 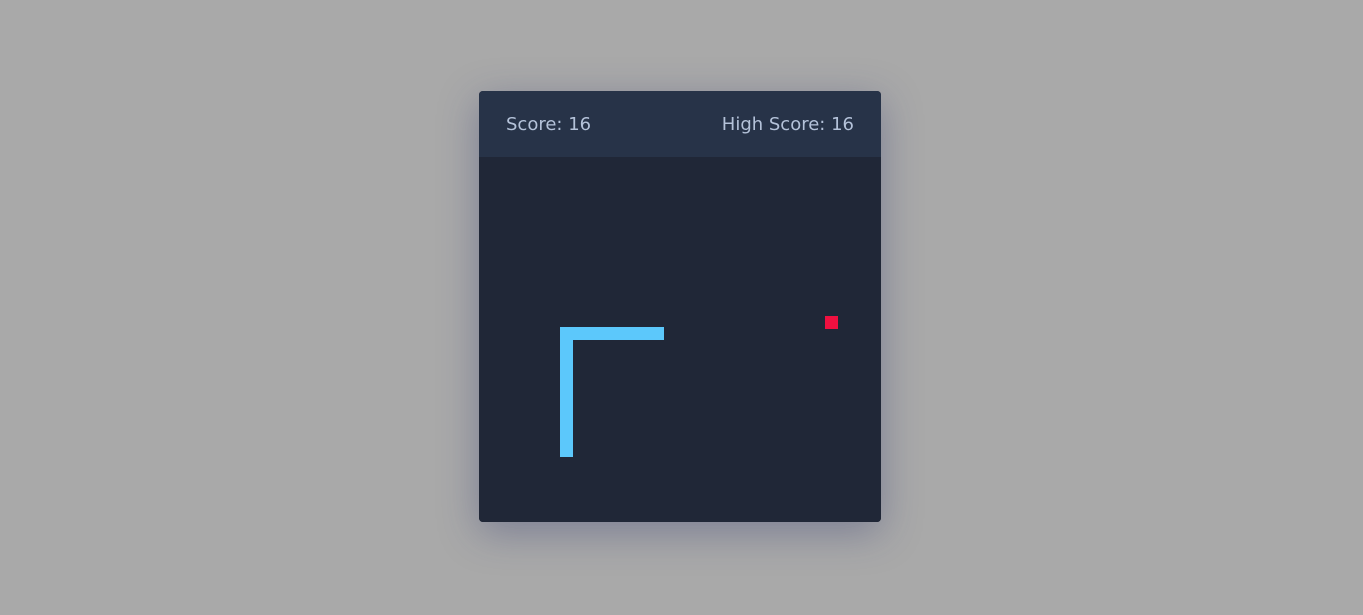 What do you see at coordinates (831, 322) in the screenshot?
I see `food-pellet` at bounding box center [831, 322].